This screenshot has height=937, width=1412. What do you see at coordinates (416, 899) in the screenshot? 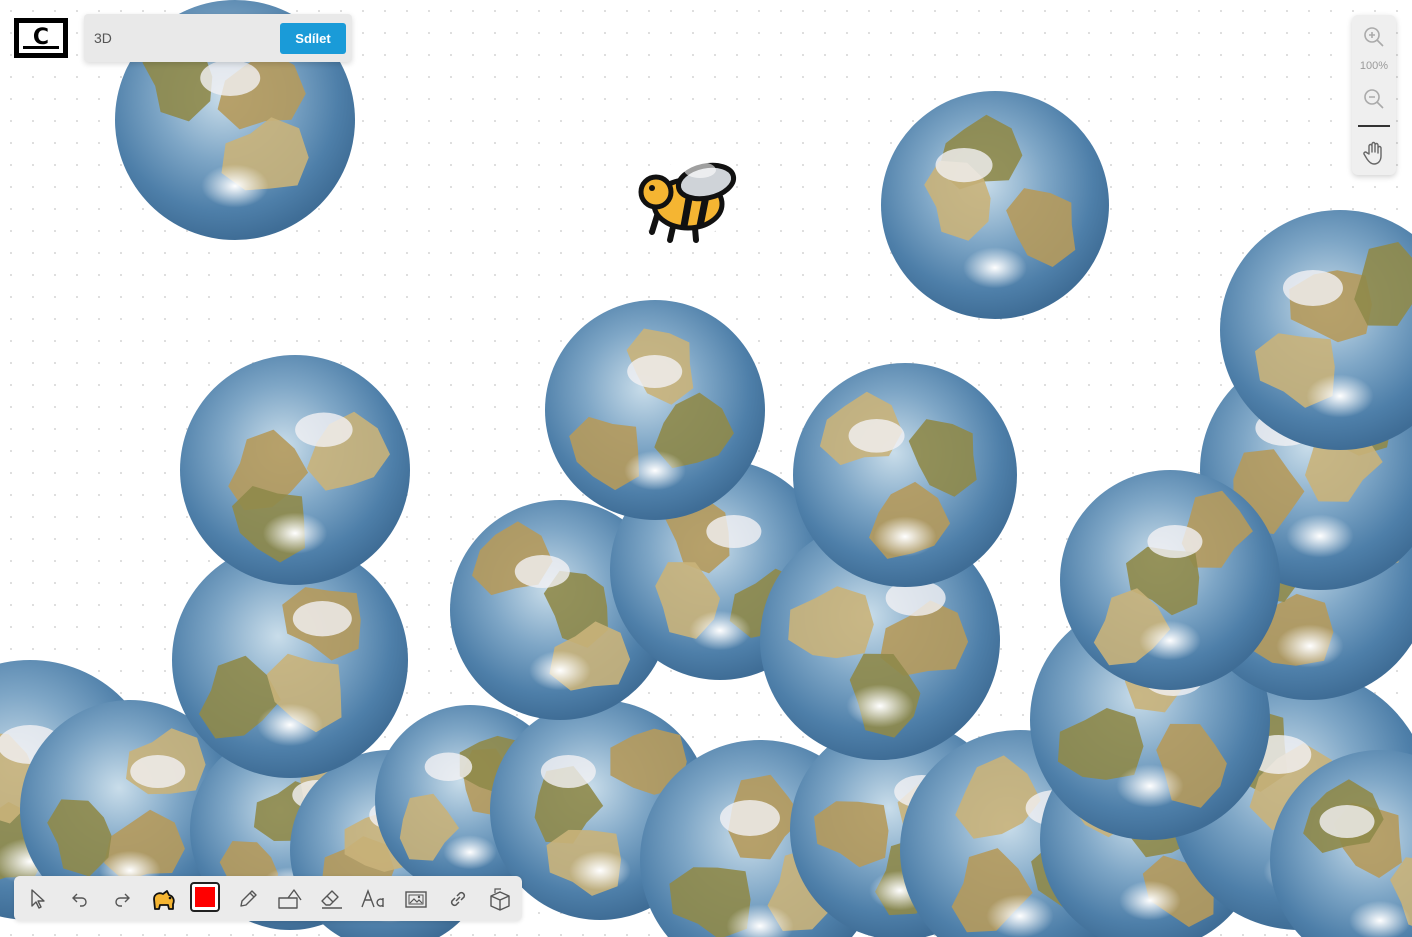
I see `image-icon` at bounding box center [416, 899].